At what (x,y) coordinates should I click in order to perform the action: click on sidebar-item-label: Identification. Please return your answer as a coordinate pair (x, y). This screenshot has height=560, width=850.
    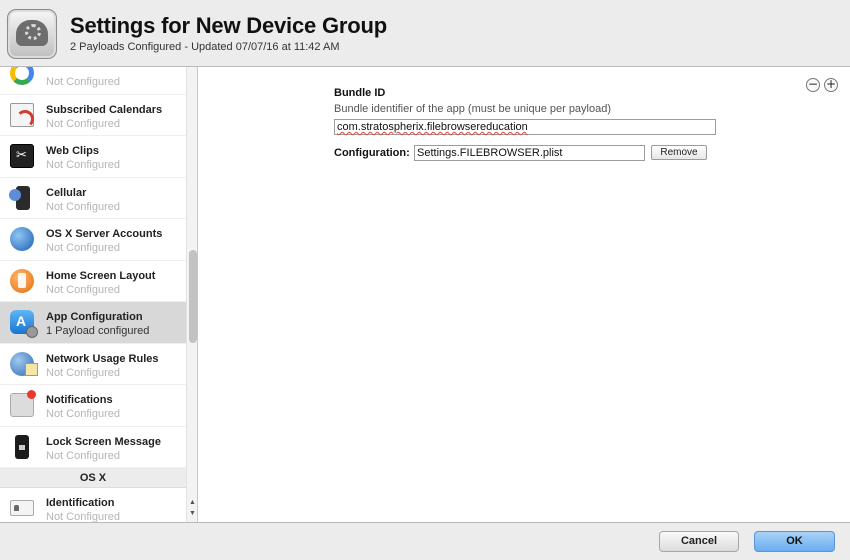
    Looking at the image, I should click on (80, 503).